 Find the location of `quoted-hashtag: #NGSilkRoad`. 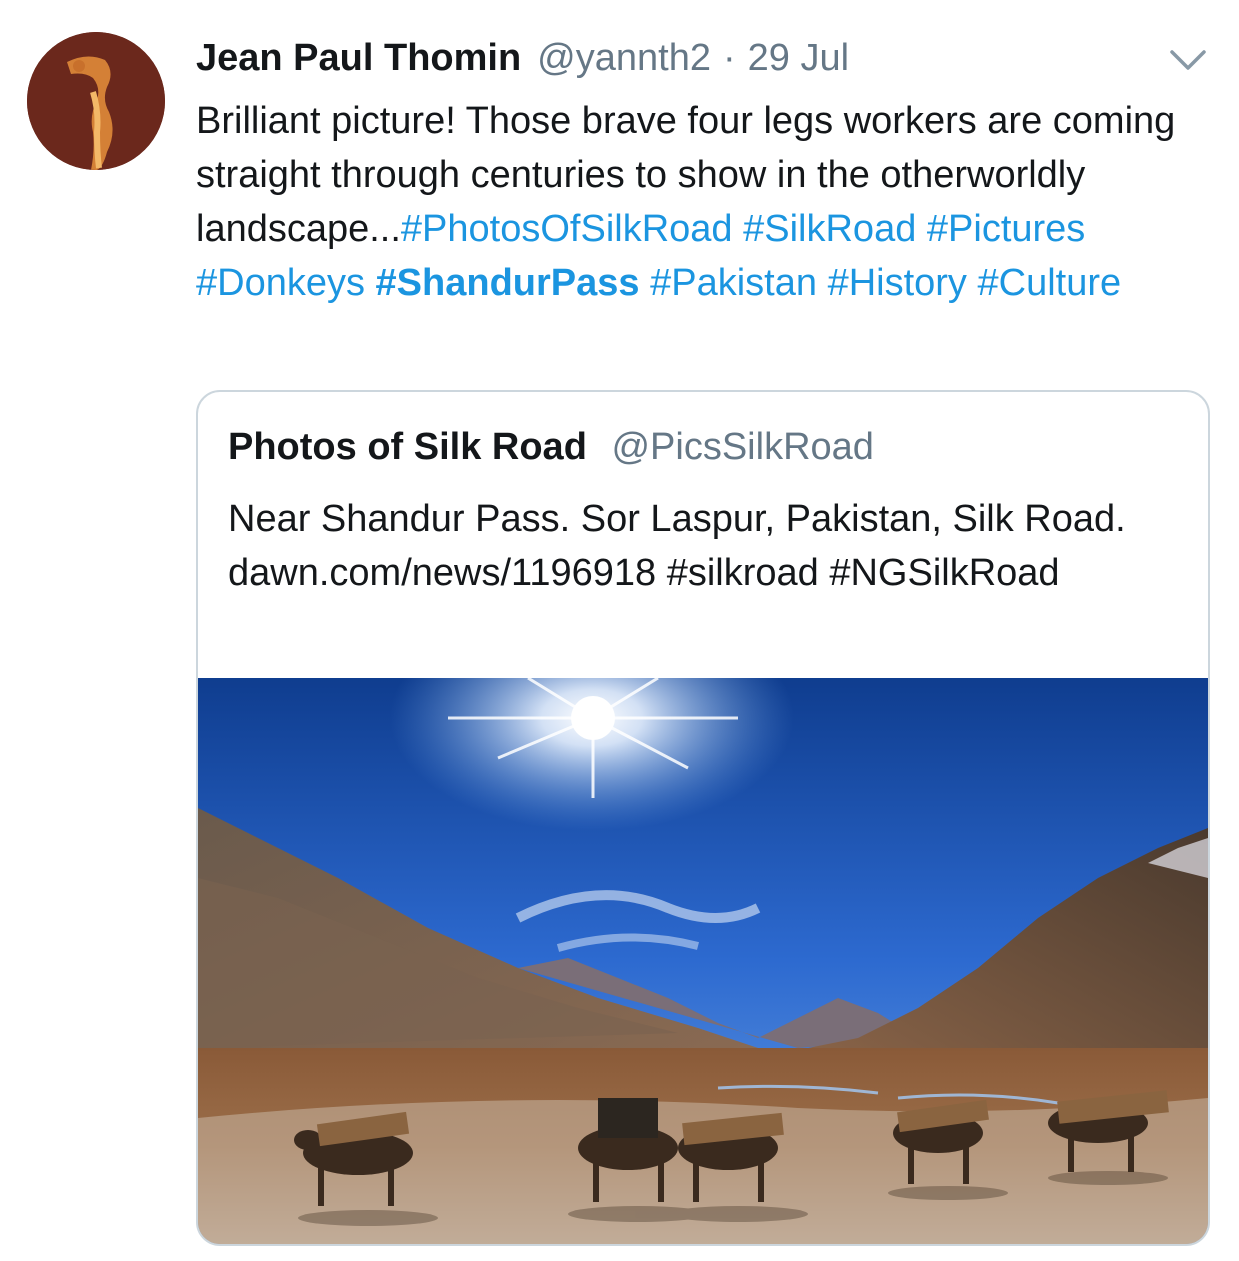

quoted-hashtag: #NGSilkRoad is located at coordinates (944, 573).